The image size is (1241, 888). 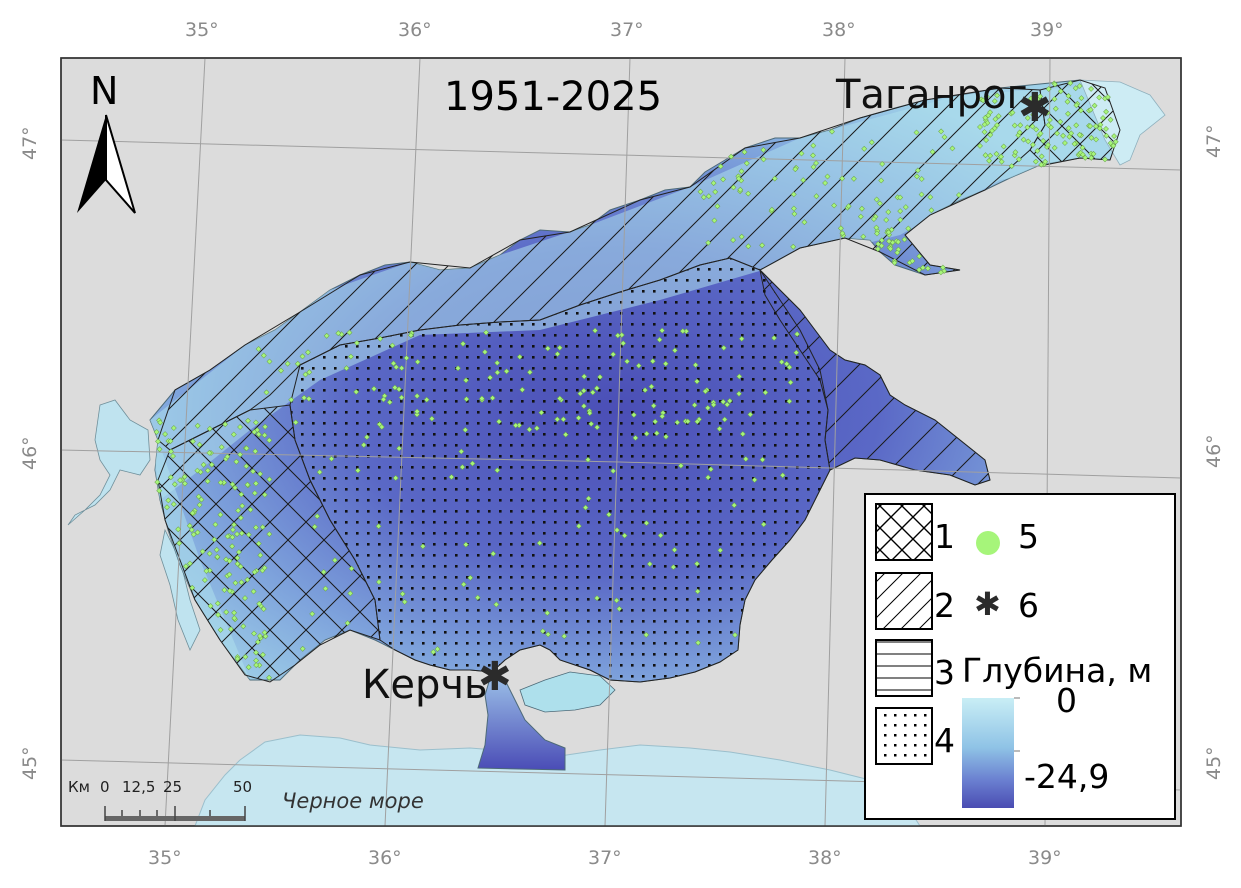 What do you see at coordinates (425, 685) in the screenshot?
I see `city-label-kerch: Керчь` at bounding box center [425, 685].